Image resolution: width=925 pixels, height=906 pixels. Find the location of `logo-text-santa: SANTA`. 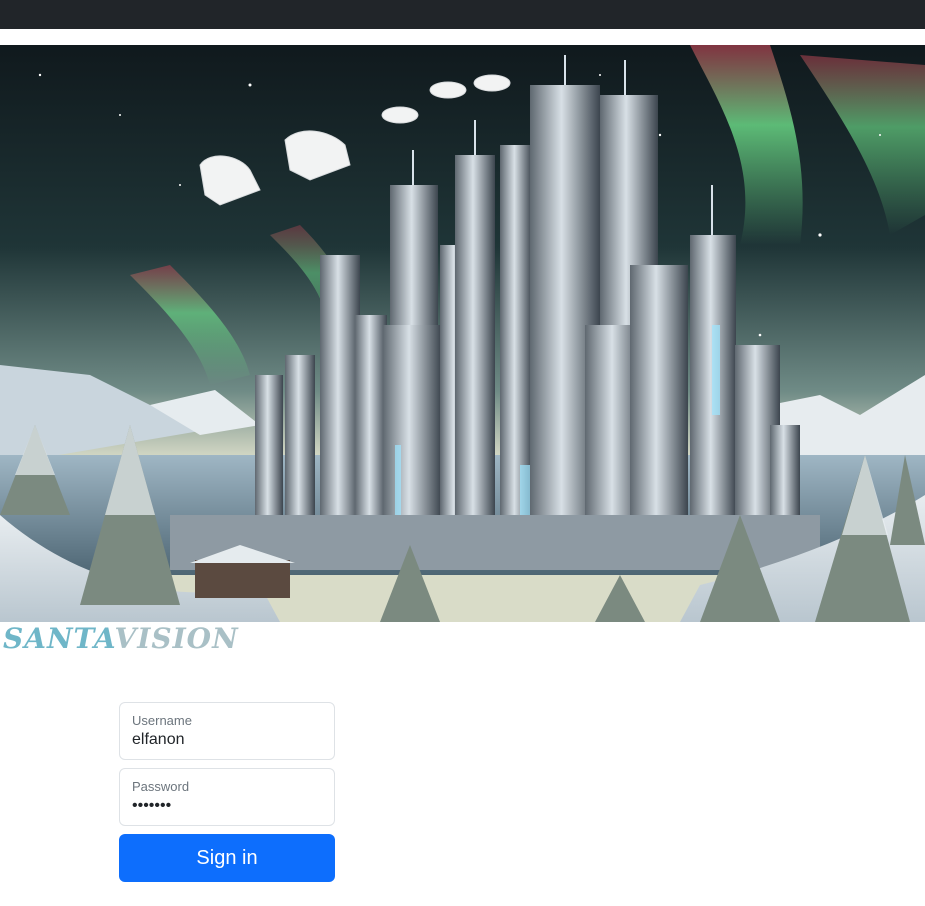

logo-text-santa: SANTA is located at coordinates (59, 638).